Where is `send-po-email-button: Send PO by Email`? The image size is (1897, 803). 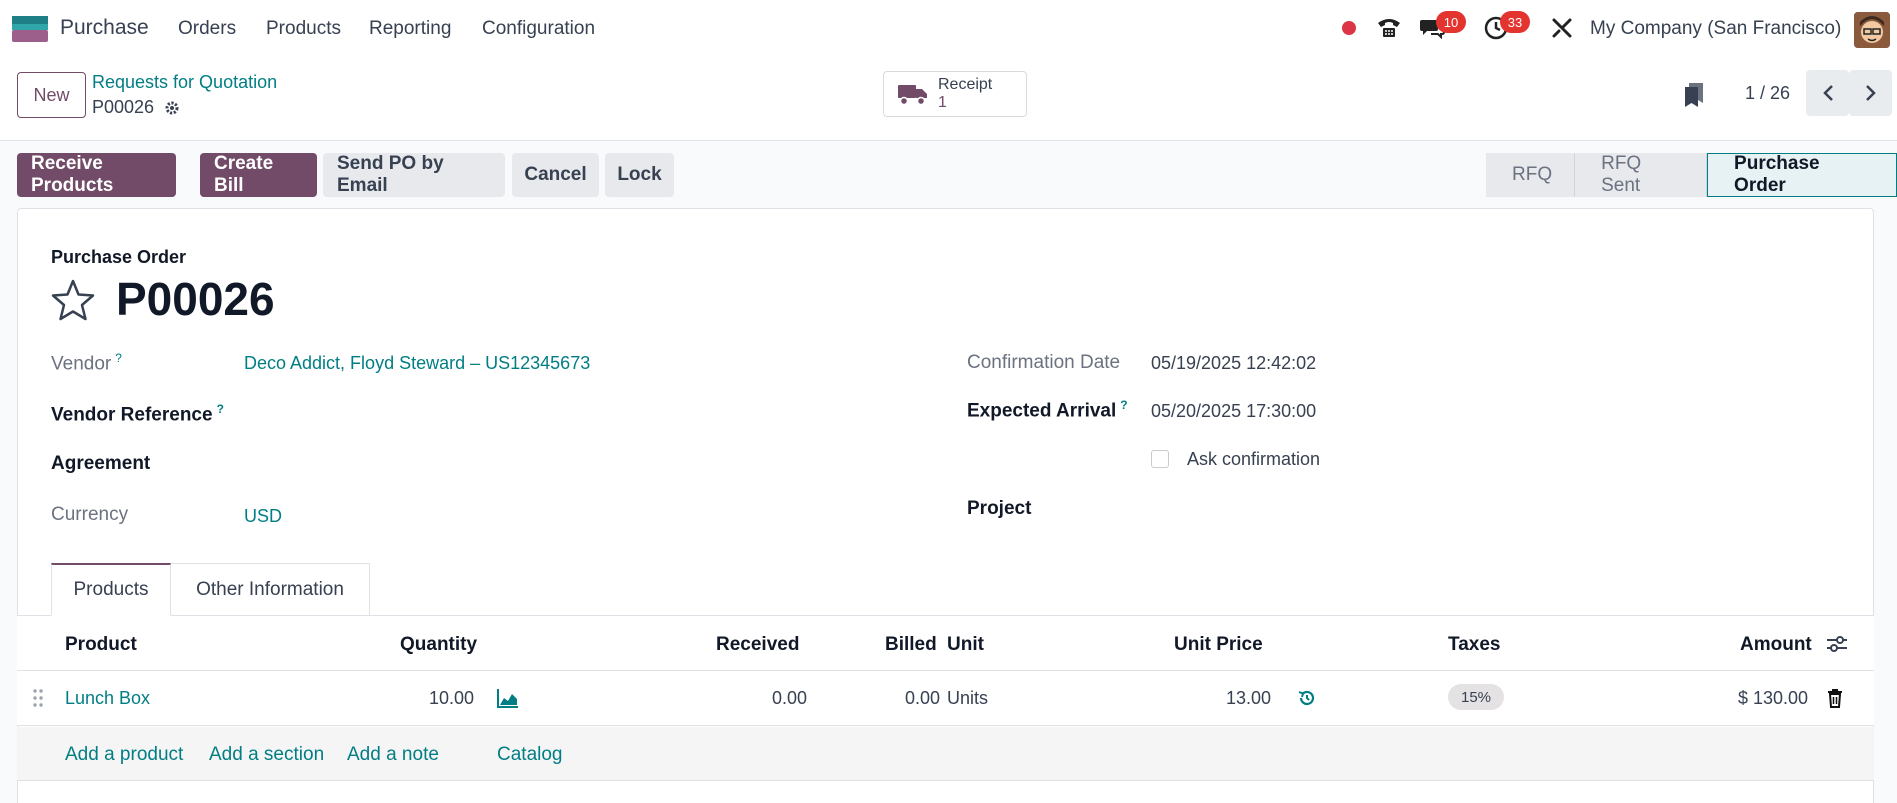
send-po-email-button: Send PO by Email is located at coordinates (414, 175).